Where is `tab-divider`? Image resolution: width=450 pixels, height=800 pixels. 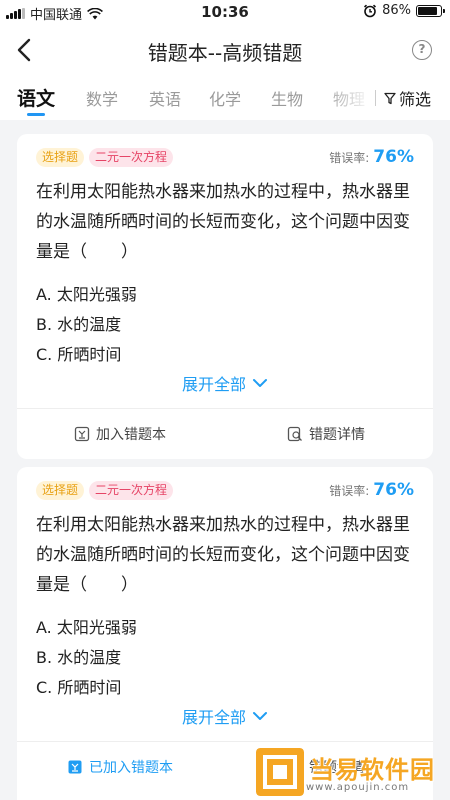
tab-divider is located at coordinates (375, 98).